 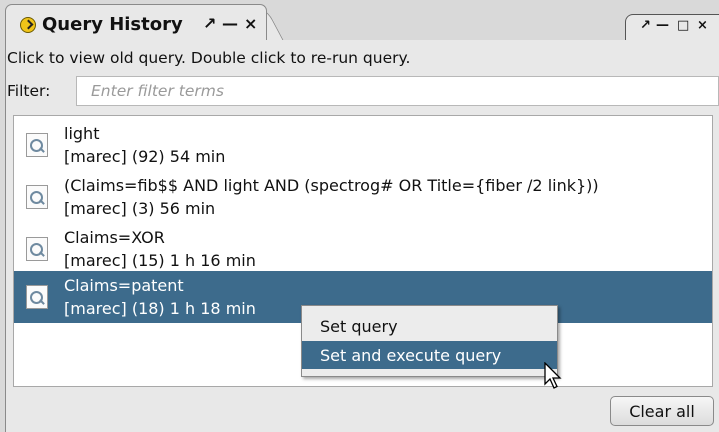 What do you see at coordinates (114, 237) in the screenshot?
I see `history-query: Claims=XOR` at bounding box center [114, 237].